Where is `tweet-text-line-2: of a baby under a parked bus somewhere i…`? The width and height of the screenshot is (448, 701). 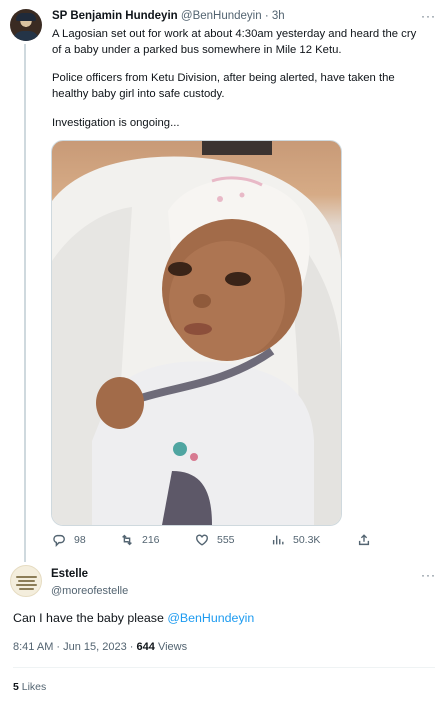 tweet-text-line-2: of a baby under a parked bus somewhere i… is located at coordinates (197, 50).